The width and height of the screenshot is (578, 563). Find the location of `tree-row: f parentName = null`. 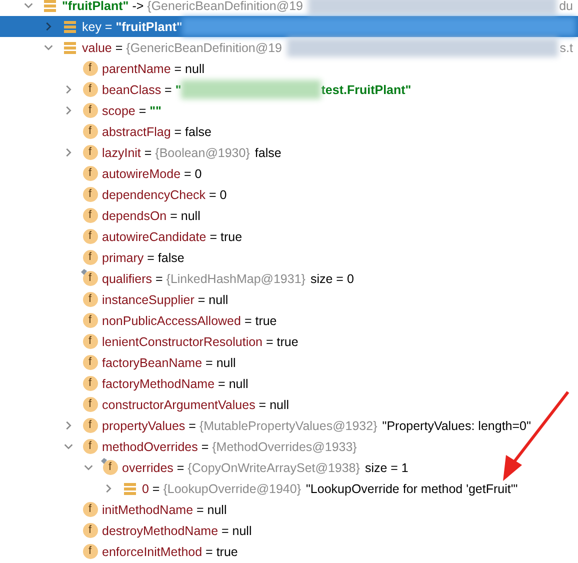

tree-row: f parentName = null is located at coordinates (289, 68).